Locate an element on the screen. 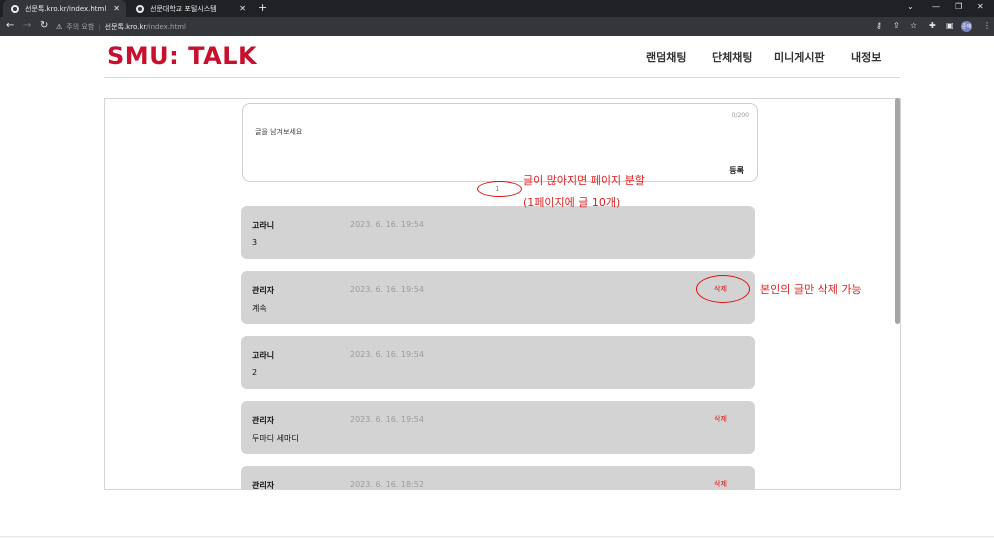 This screenshot has width=994, height=538. back-icon: ← is located at coordinates (10, 25).